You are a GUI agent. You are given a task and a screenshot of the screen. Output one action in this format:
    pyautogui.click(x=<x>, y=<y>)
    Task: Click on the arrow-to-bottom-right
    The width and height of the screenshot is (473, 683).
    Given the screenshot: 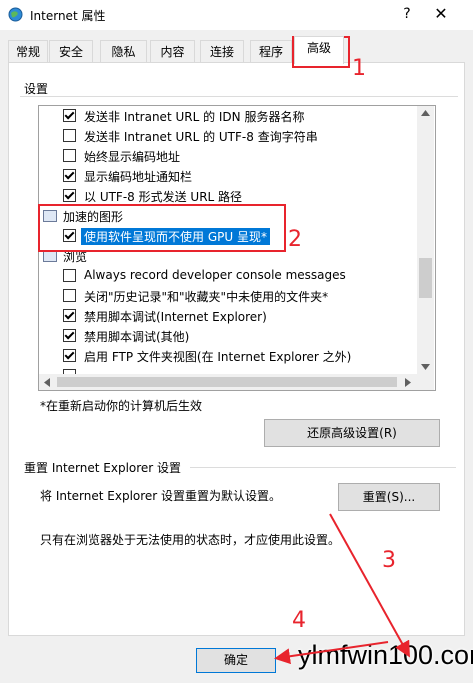 What is the action you would take?
    pyautogui.click(x=369, y=585)
    